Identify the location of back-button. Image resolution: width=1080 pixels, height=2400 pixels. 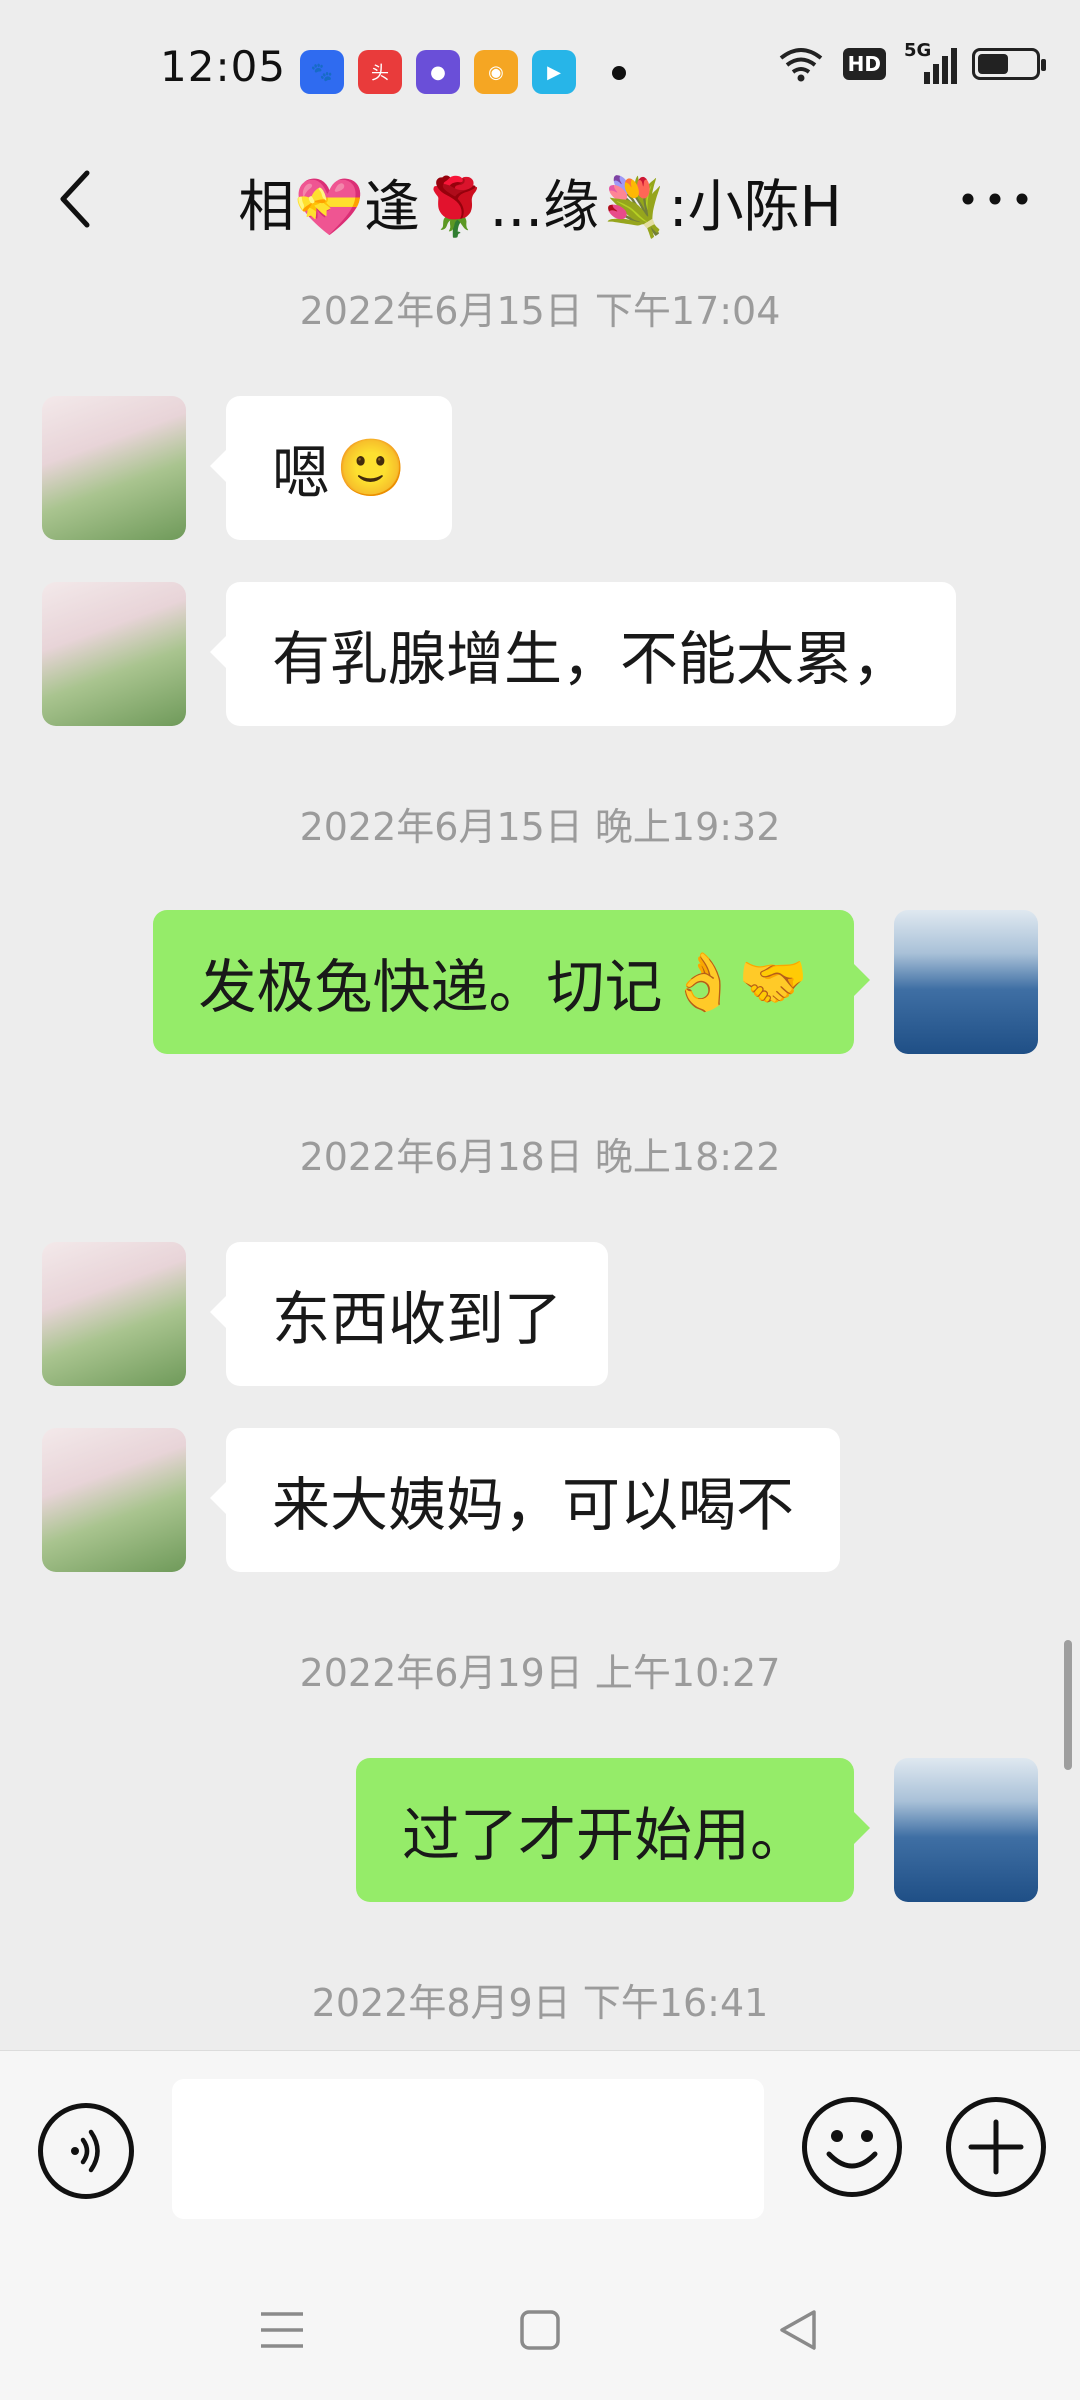
(75, 199).